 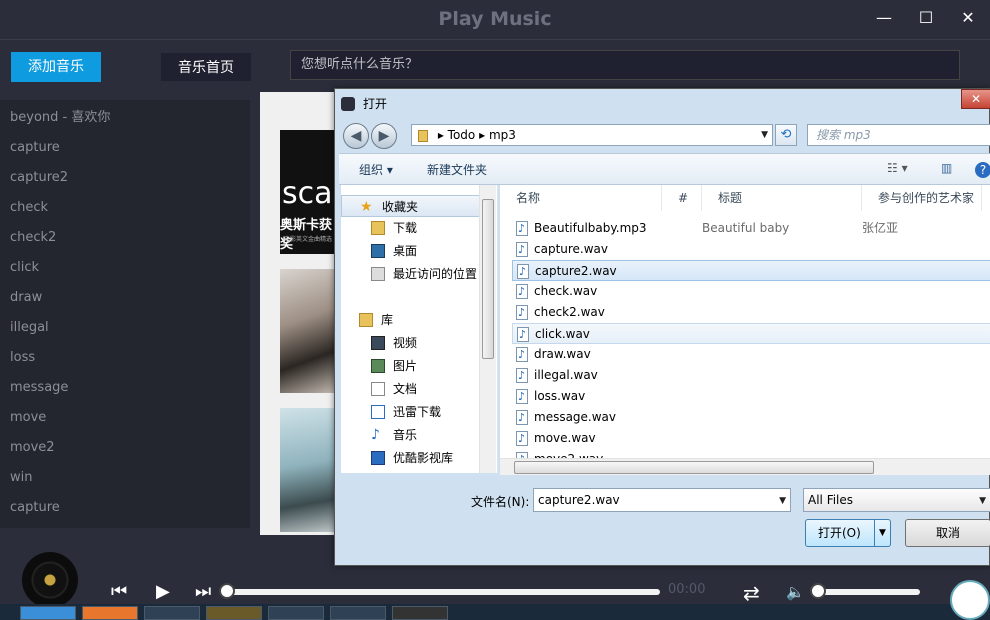 I want to click on nav-downloads: 下载, so click(x=411, y=228).